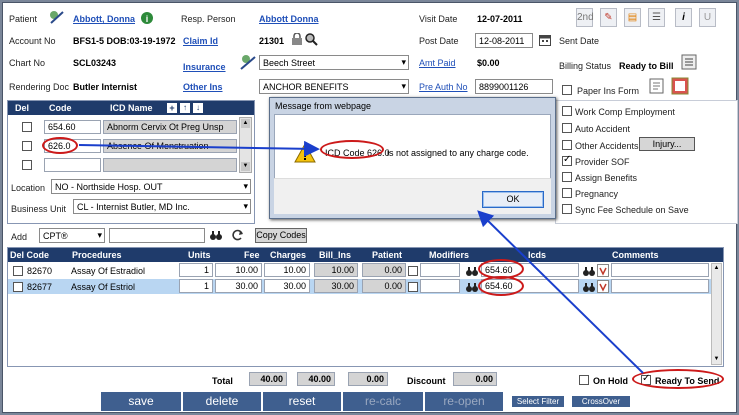  What do you see at coordinates (72, 127) in the screenshot?
I see `icd-row-1-code: 654.60` at bounding box center [72, 127].